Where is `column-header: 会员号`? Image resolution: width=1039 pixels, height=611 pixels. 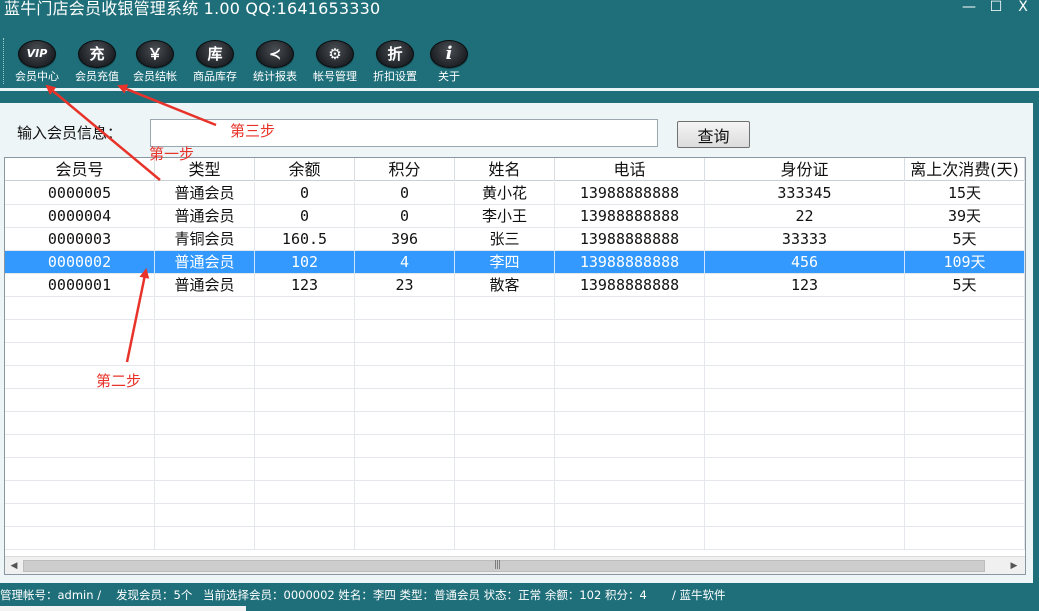 column-header: 会员号 is located at coordinates (80, 169).